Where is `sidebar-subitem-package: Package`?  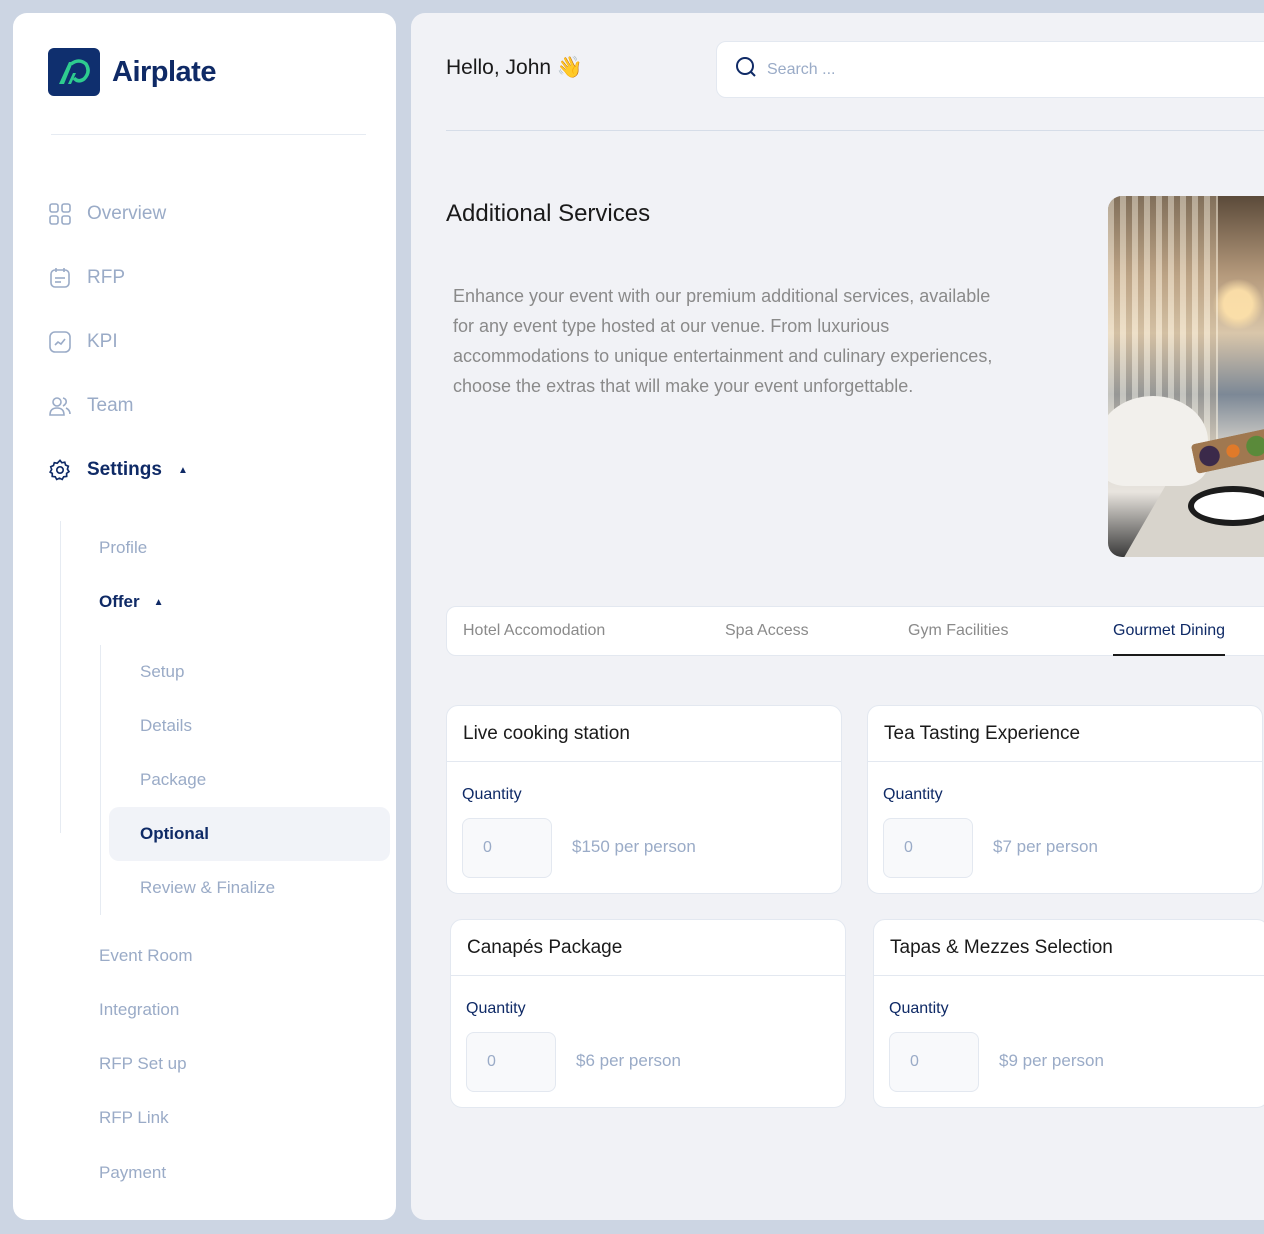 sidebar-subitem-package: Package is located at coordinates (249, 780).